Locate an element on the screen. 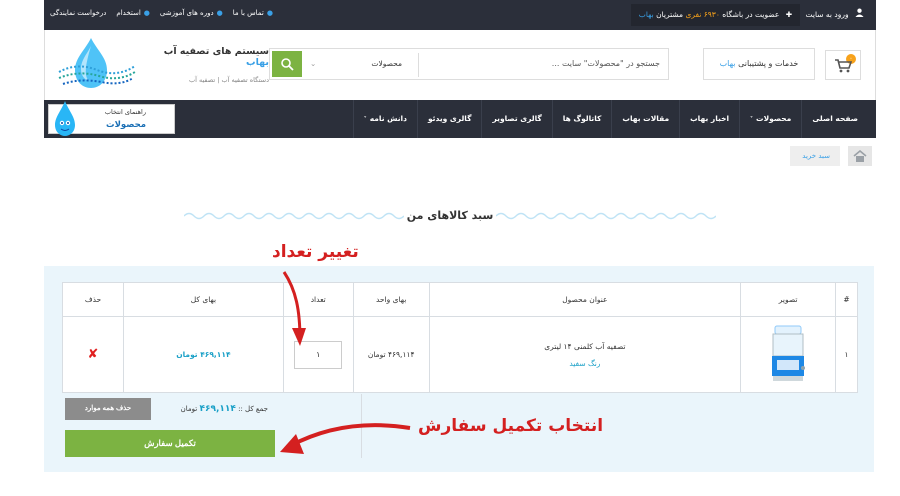 This screenshot has height=496, width=900. arrowhead-checkout-icon is located at coordinates (292, 444).